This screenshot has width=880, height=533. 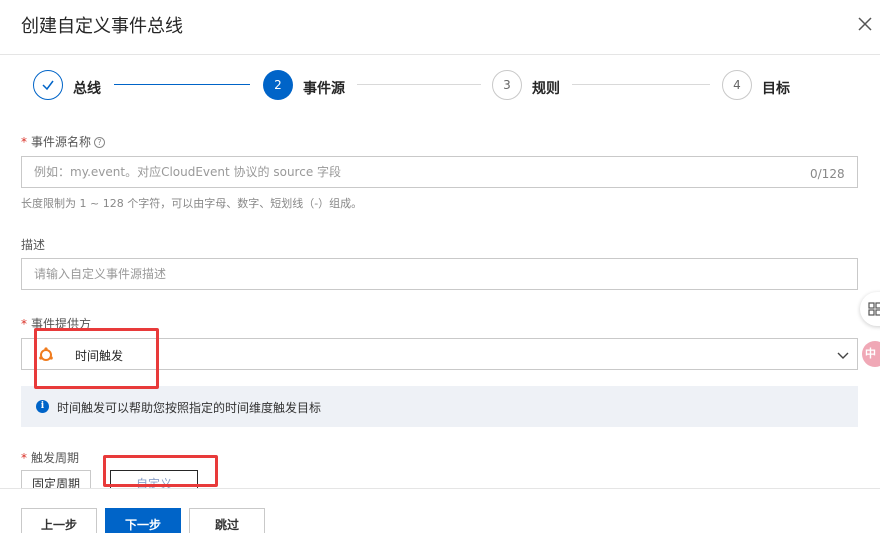 I want to click on info-icon: i, so click(x=42, y=406).